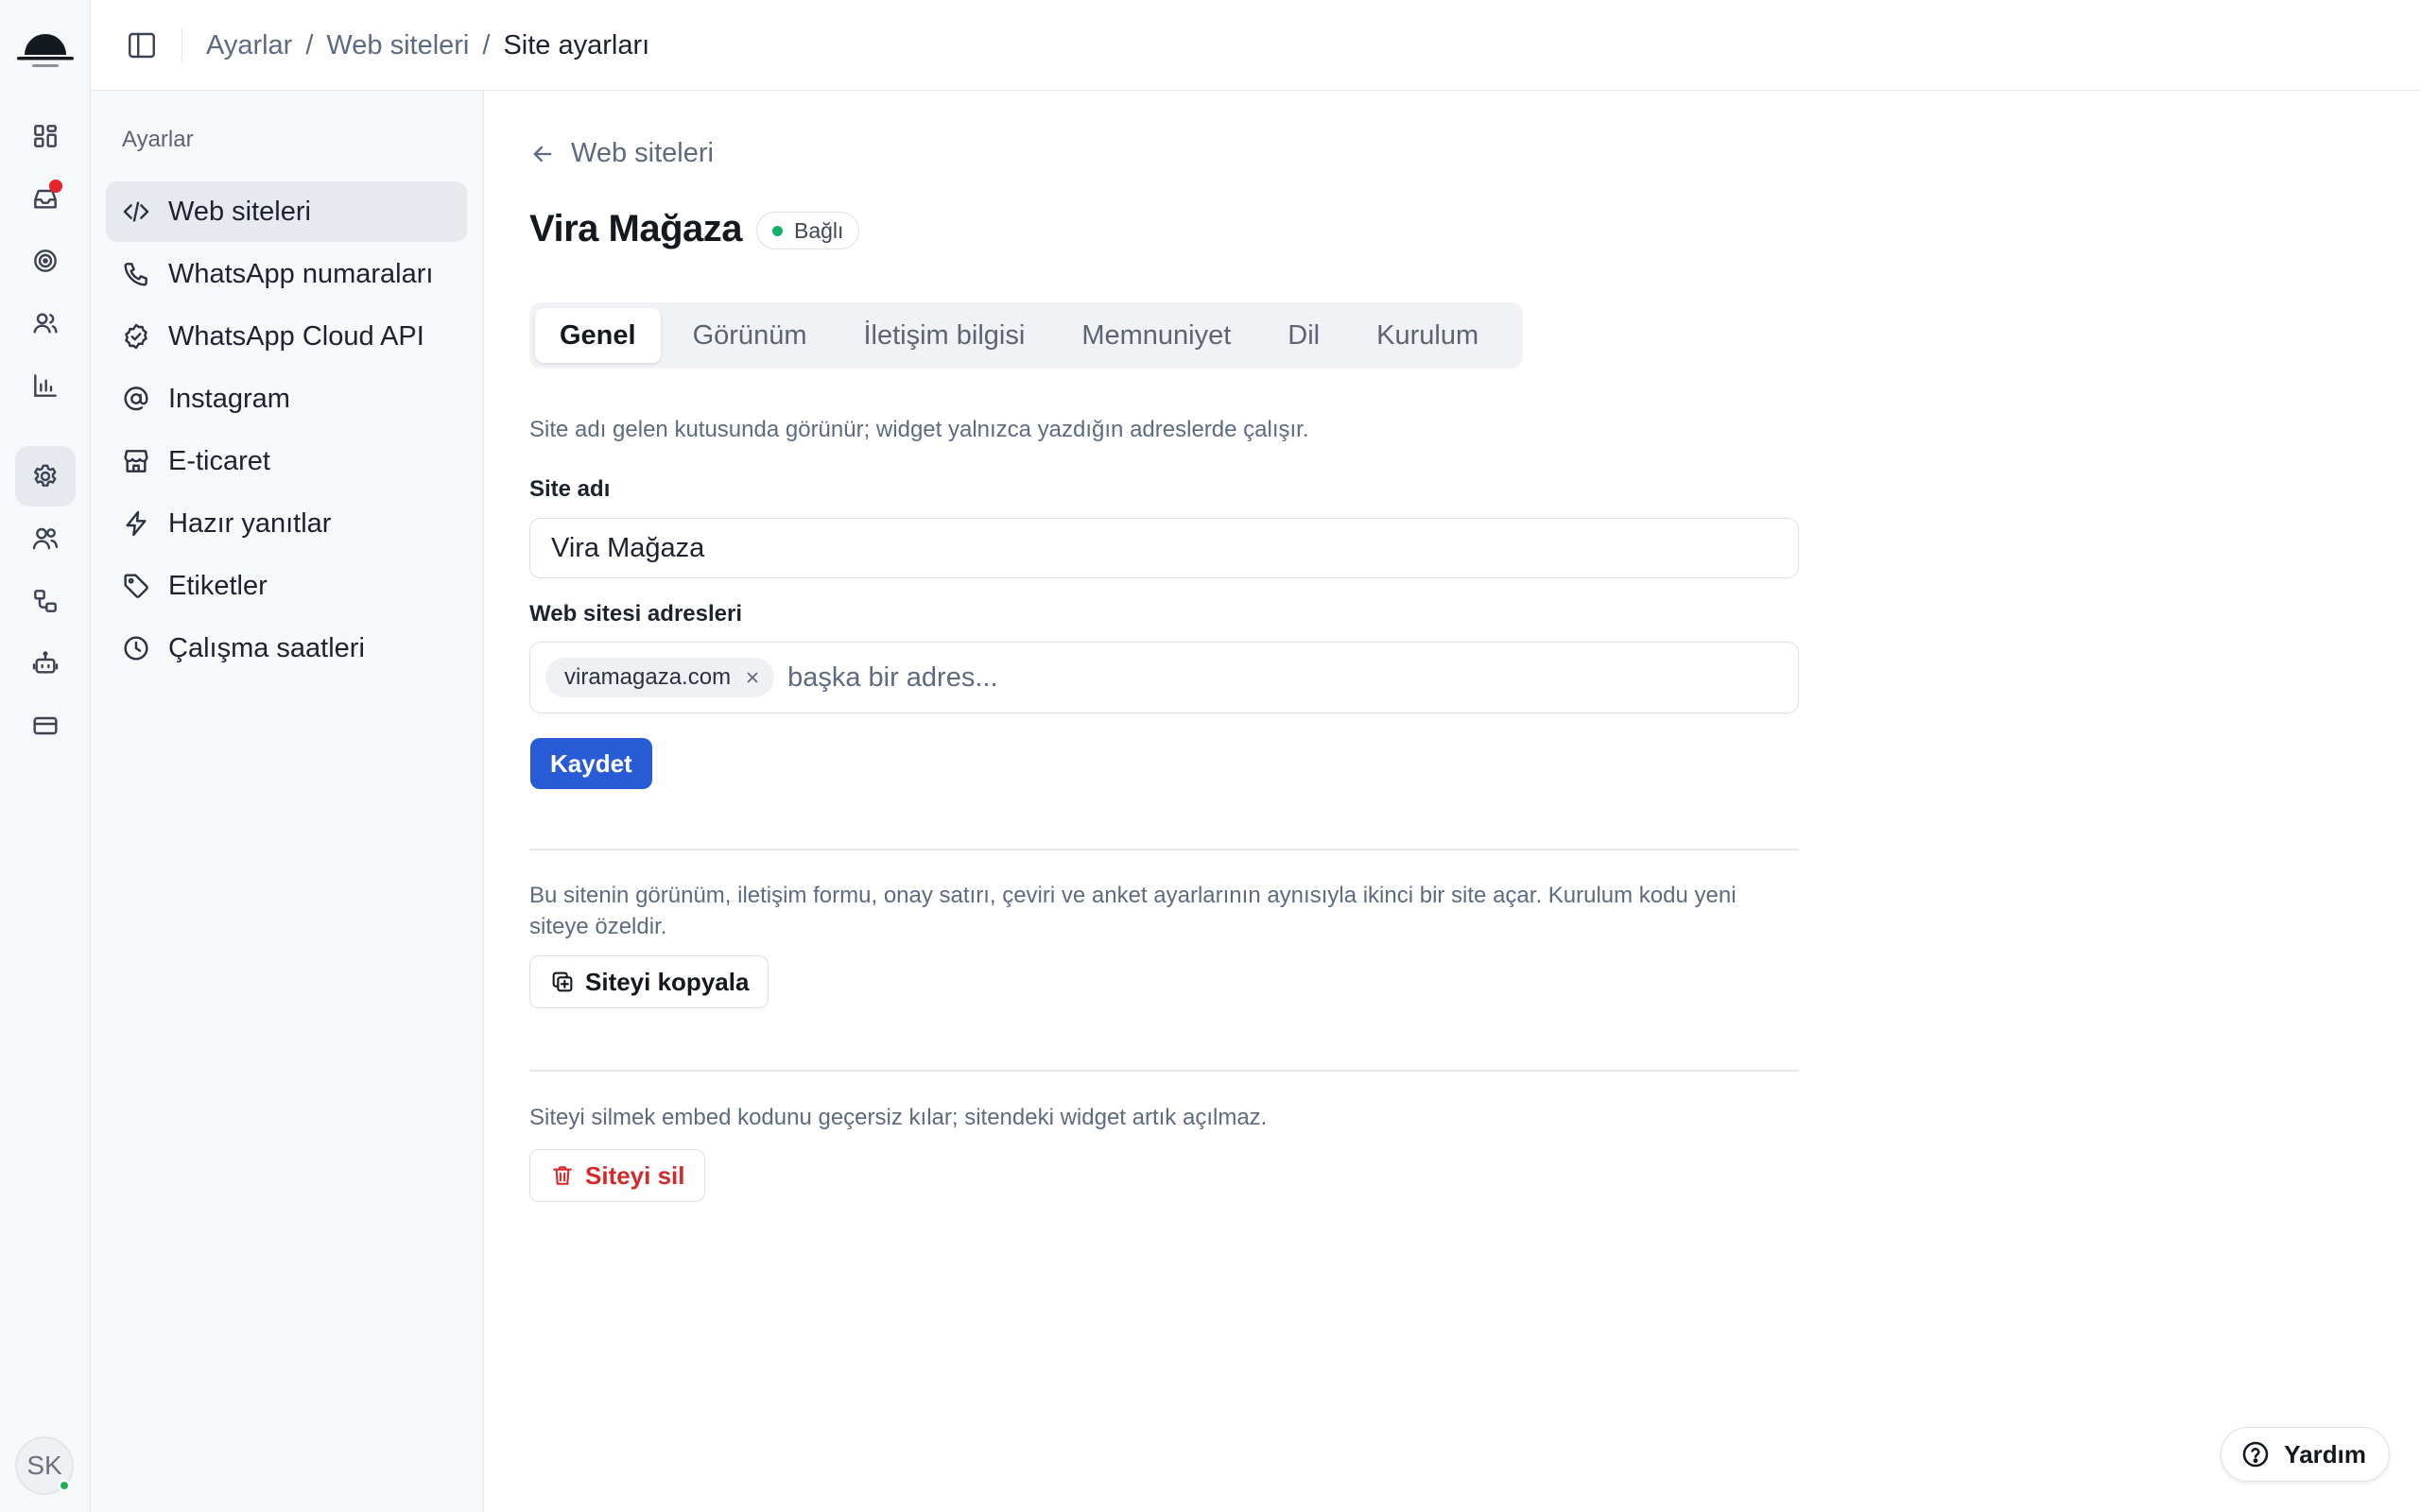 The height and width of the screenshot is (1512, 2420). What do you see at coordinates (45, 538) in the screenshot?
I see `team-icon` at bounding box center [45, 538].